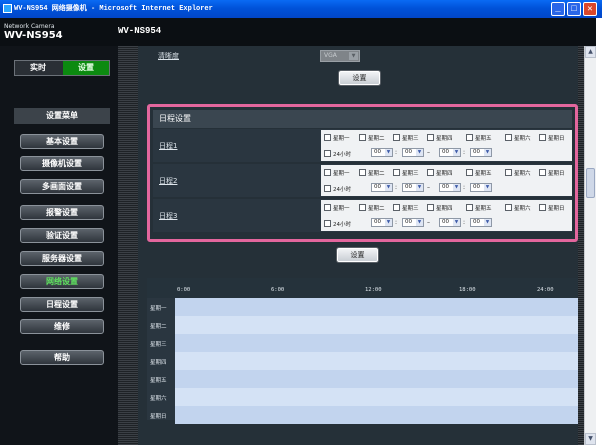  What do you see at coordinates (158, 381) in the screenshot?
I see `timeline-day: 星期五` at bounding box center [158, 381].